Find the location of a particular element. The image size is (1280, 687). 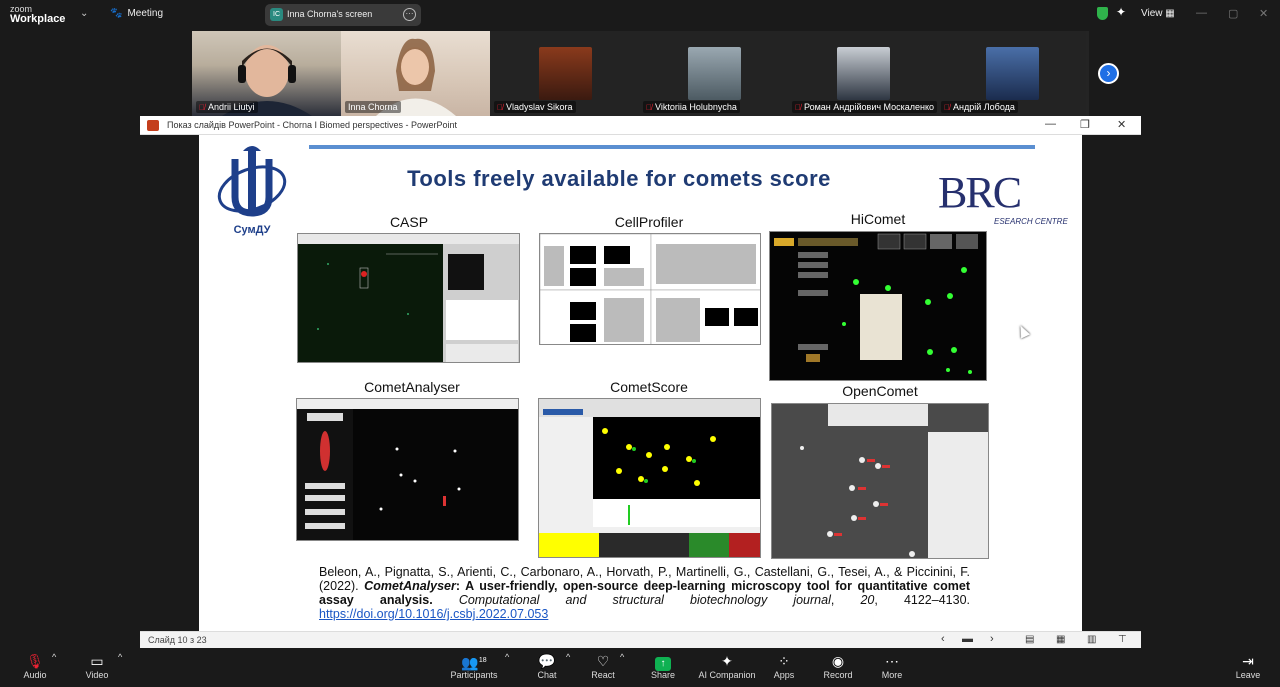

participant-tile: 🎙̸ Роман Андрійович Москаленко is located at coordinates (863, 73).